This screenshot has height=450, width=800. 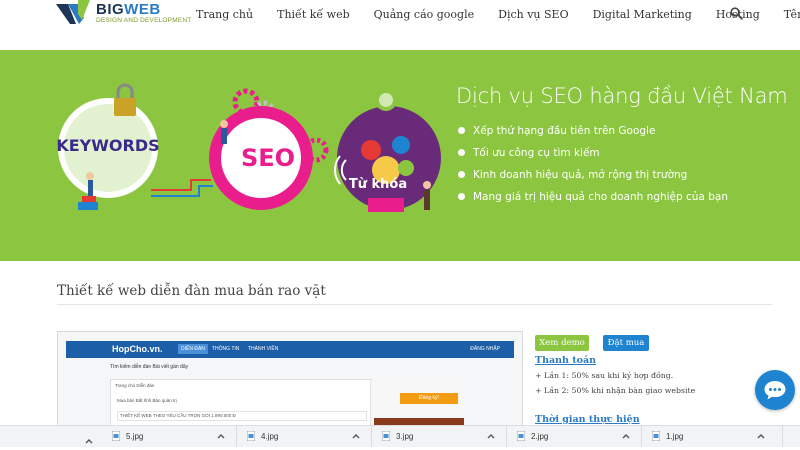 I want to click on view-demo-button: Xem demo, so click(x=562, y=343).